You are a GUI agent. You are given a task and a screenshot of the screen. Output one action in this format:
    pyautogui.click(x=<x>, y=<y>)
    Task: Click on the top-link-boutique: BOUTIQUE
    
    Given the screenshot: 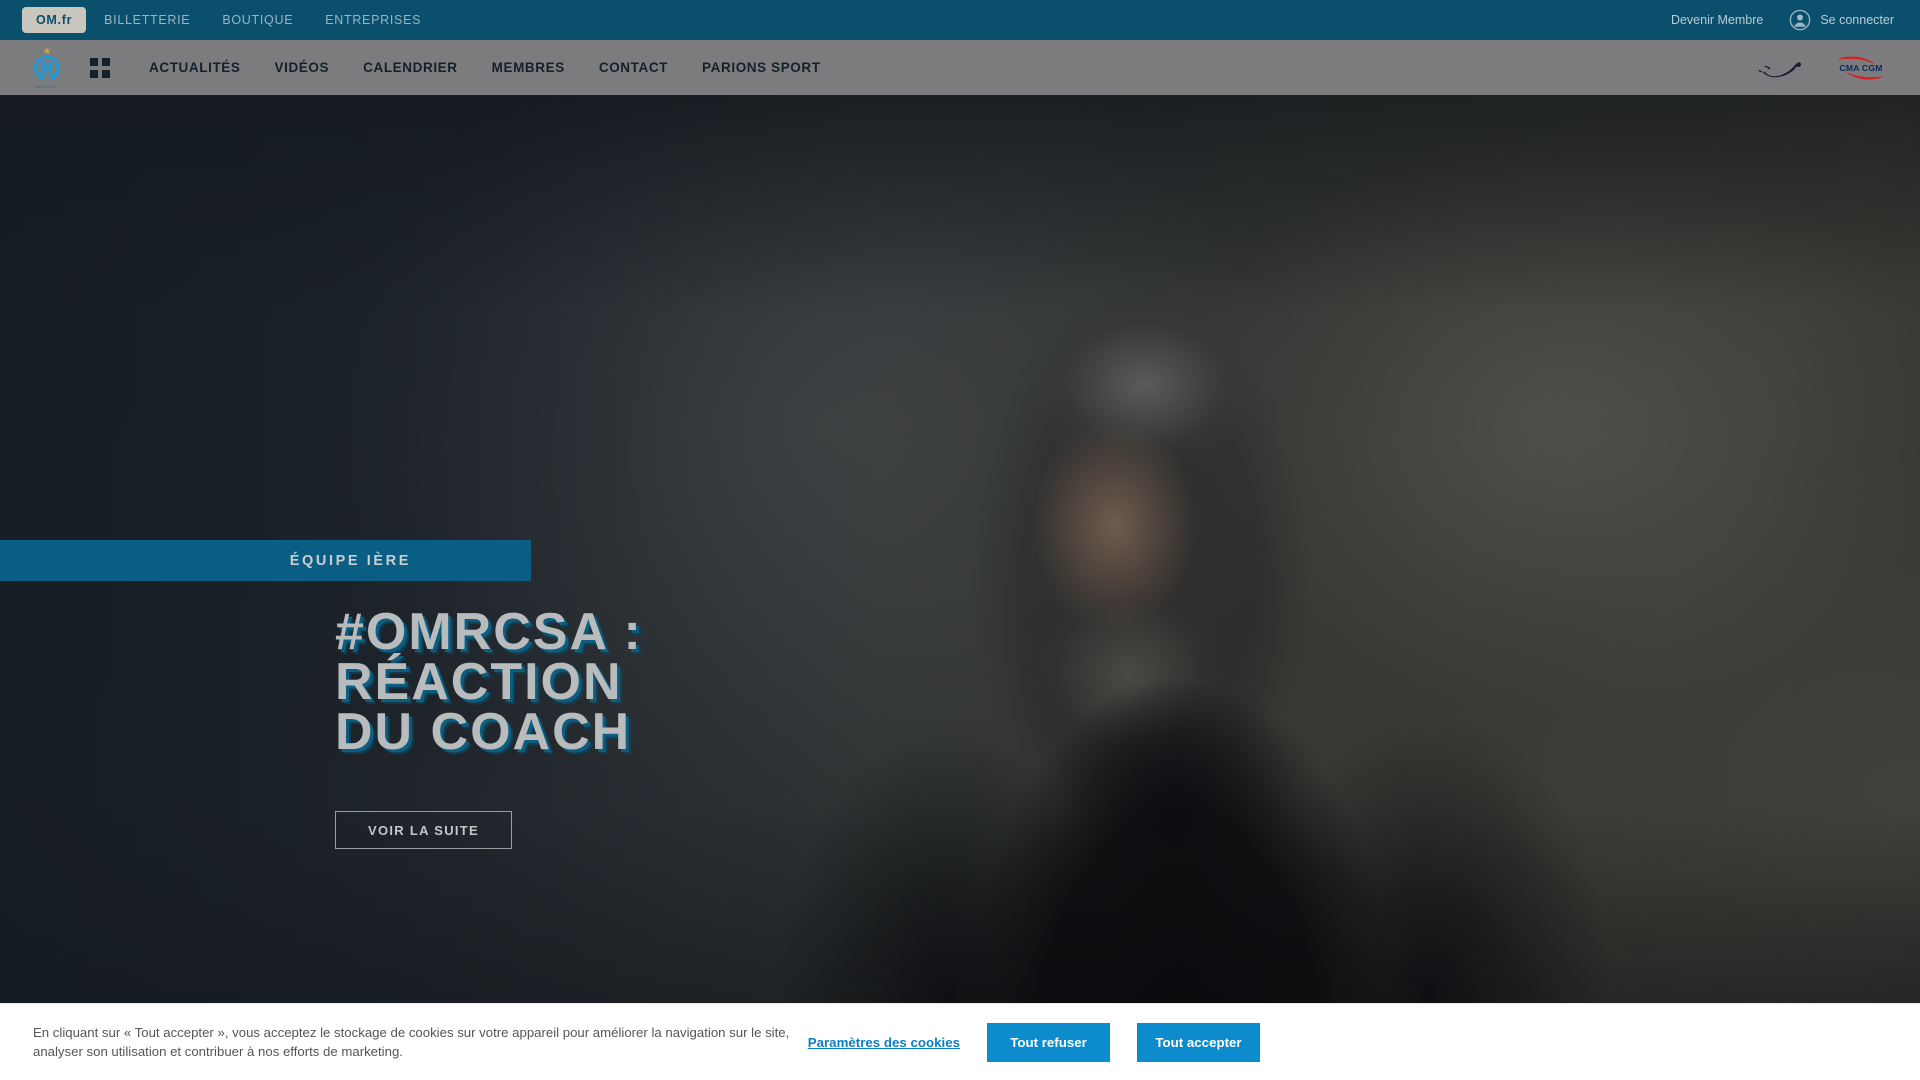 What is the action you would take?
    pyautogui.click(x=257, y=20)
    